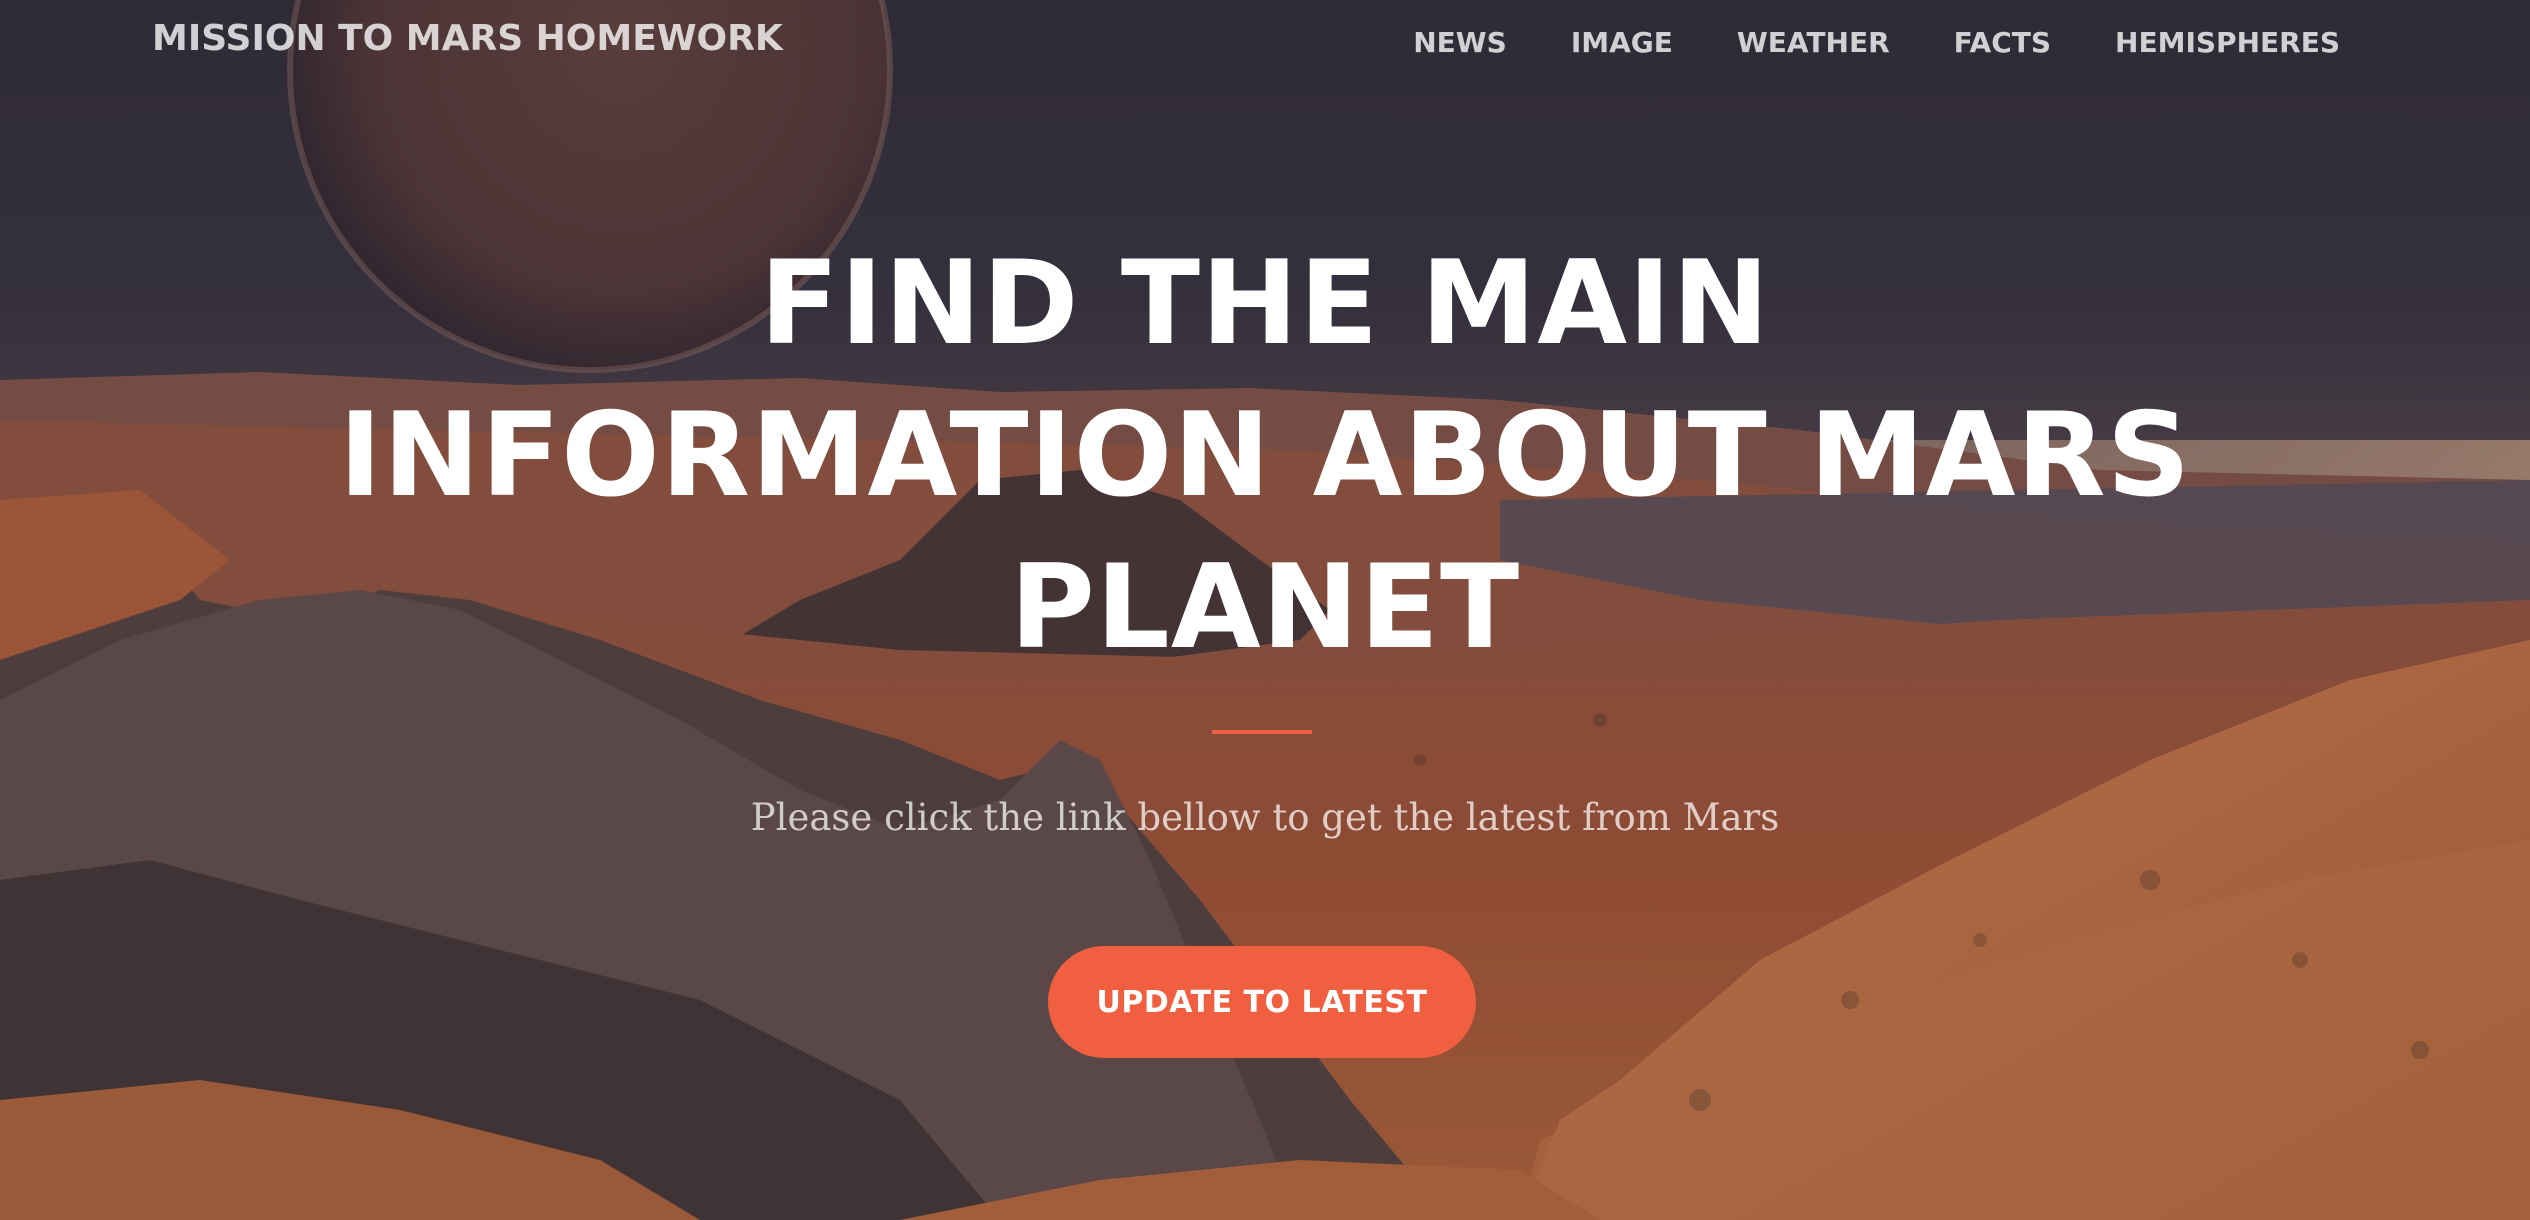  Describe the element at coordinates (2002, 42) in the screenshot. I see `nav-link-facts: FACTS` at that location.